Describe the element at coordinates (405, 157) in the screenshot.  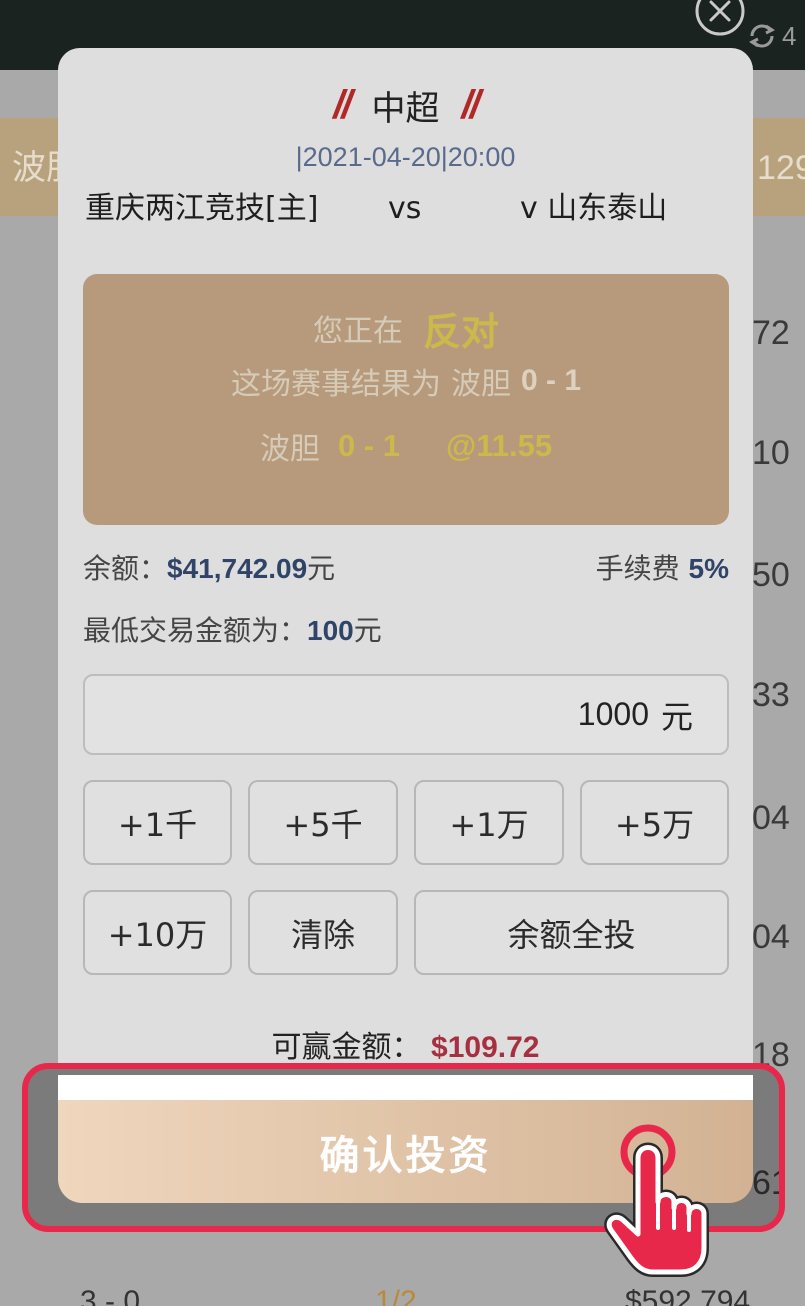
I see `match-datetime: |2021-04-20|20:00` at that location.